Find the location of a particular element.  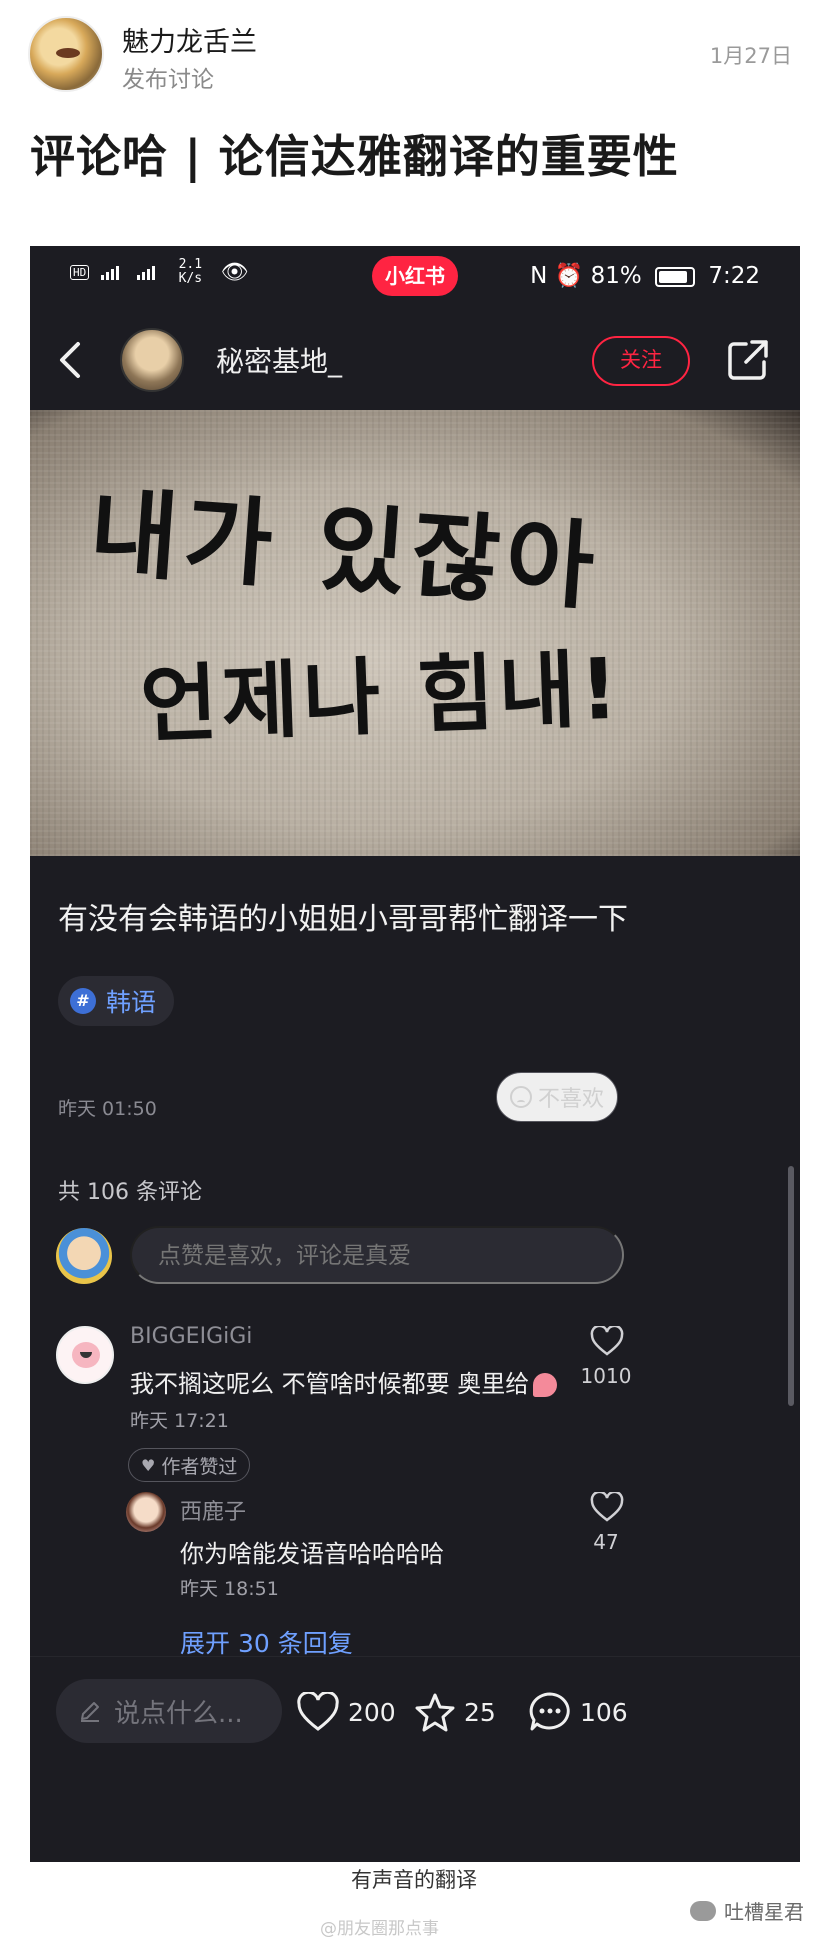

status-left: HD 2.1 K/s 👁 is located at coordinates (159, 272).